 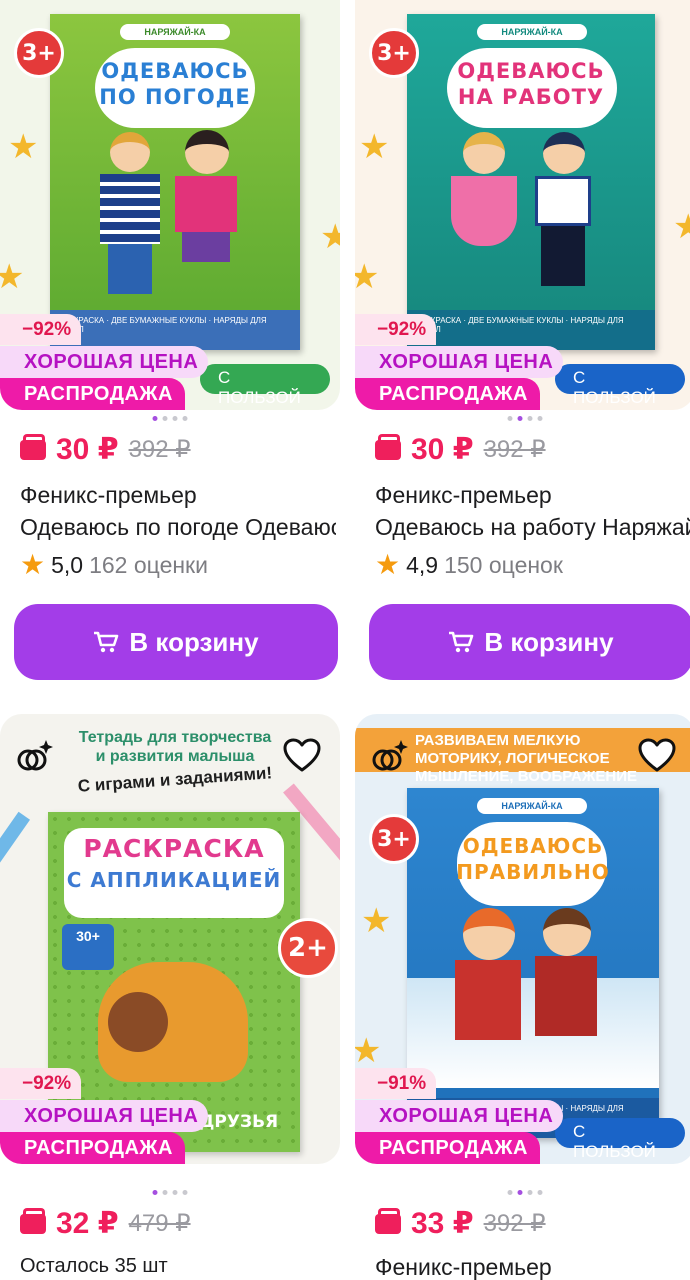 I want to click on cover-heading-line: Тетрадь для творчества, so click(x=175, y=737).